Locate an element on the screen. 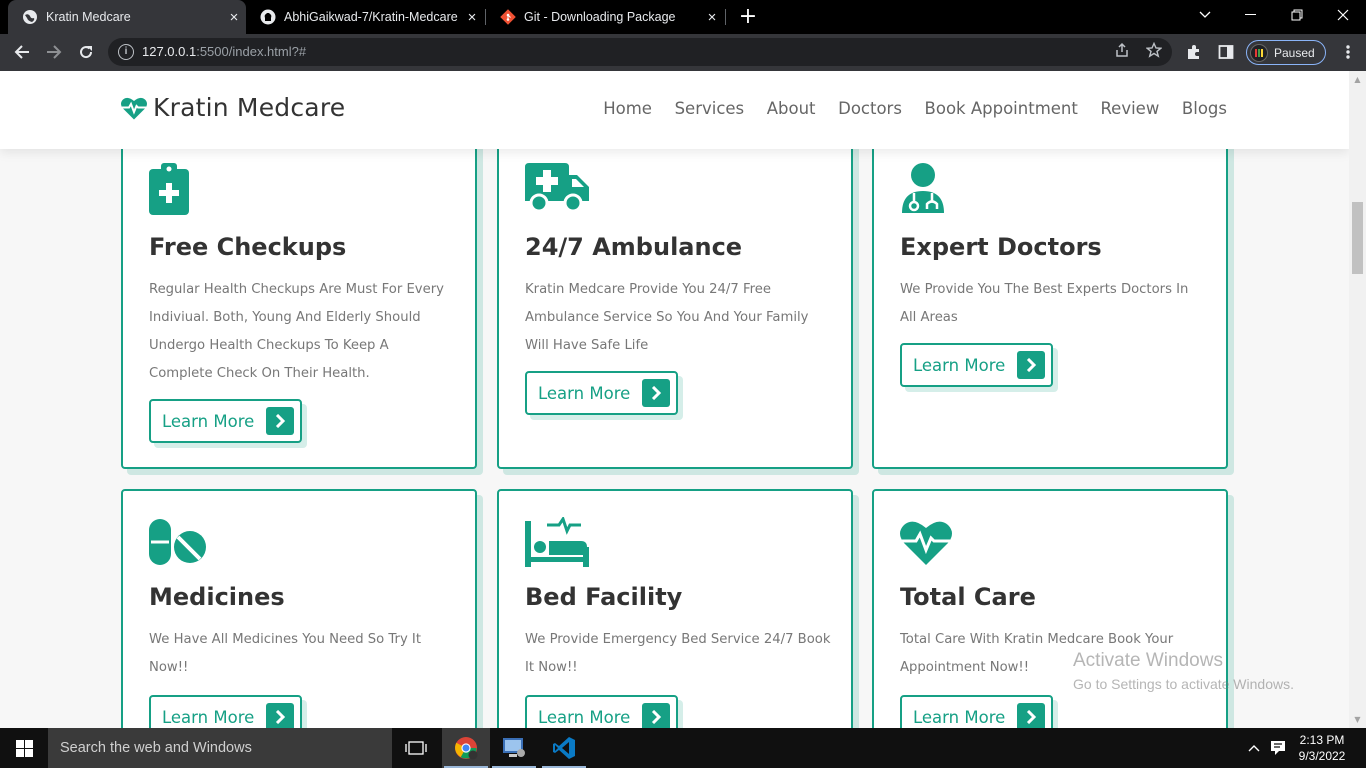  notification-center-icon is located at coordinates (1278, 748).